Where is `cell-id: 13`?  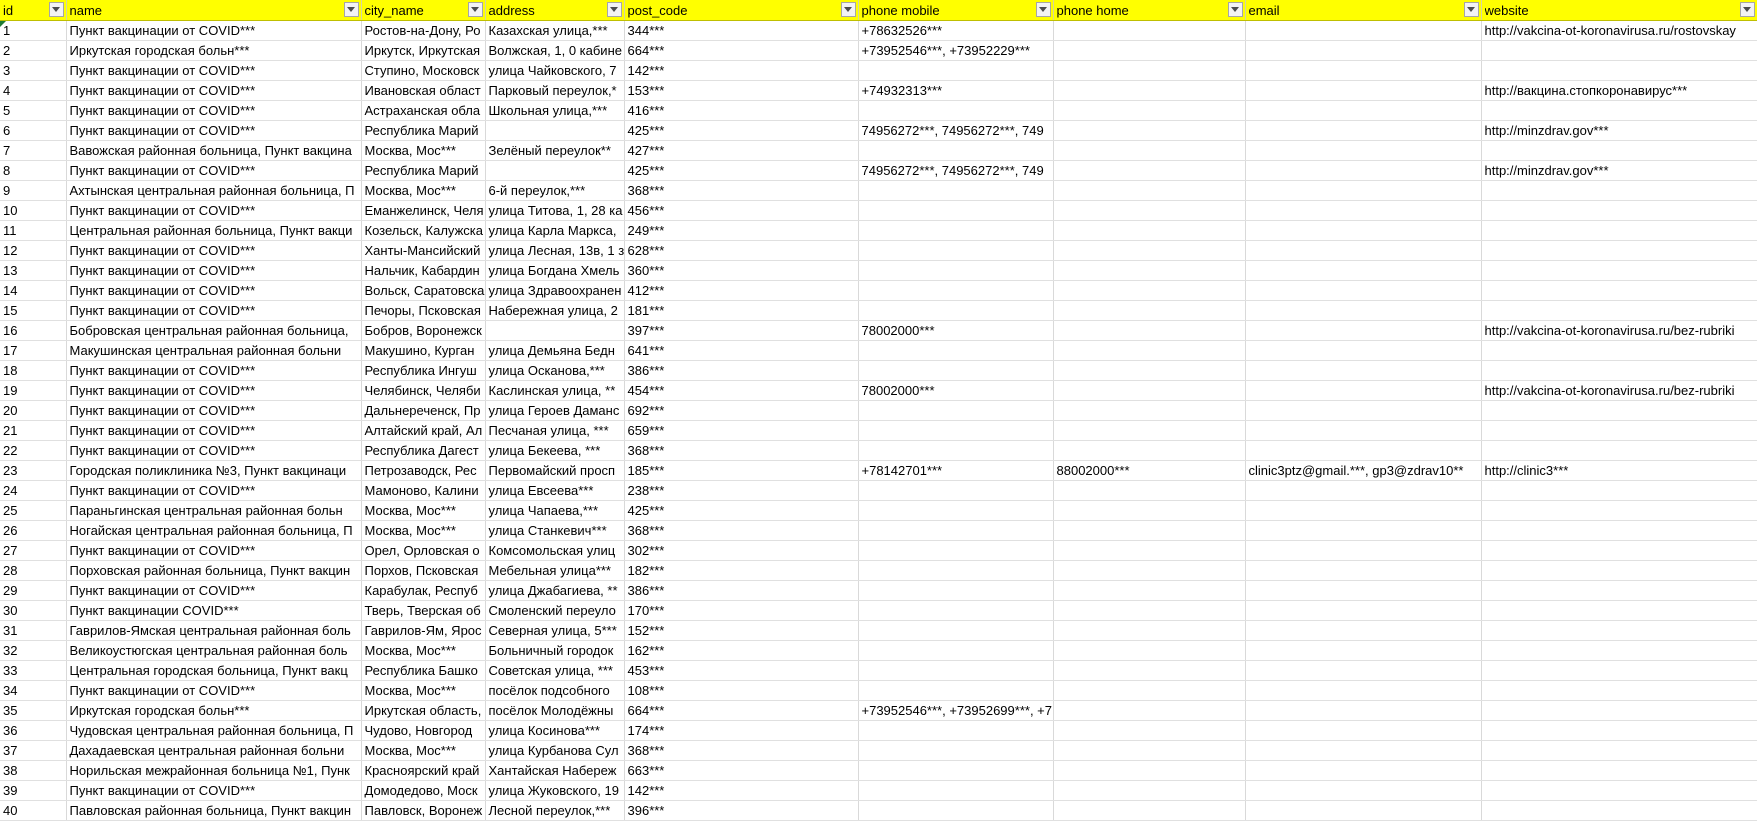 cell-id: 13 is located at coordinates (33, 270).